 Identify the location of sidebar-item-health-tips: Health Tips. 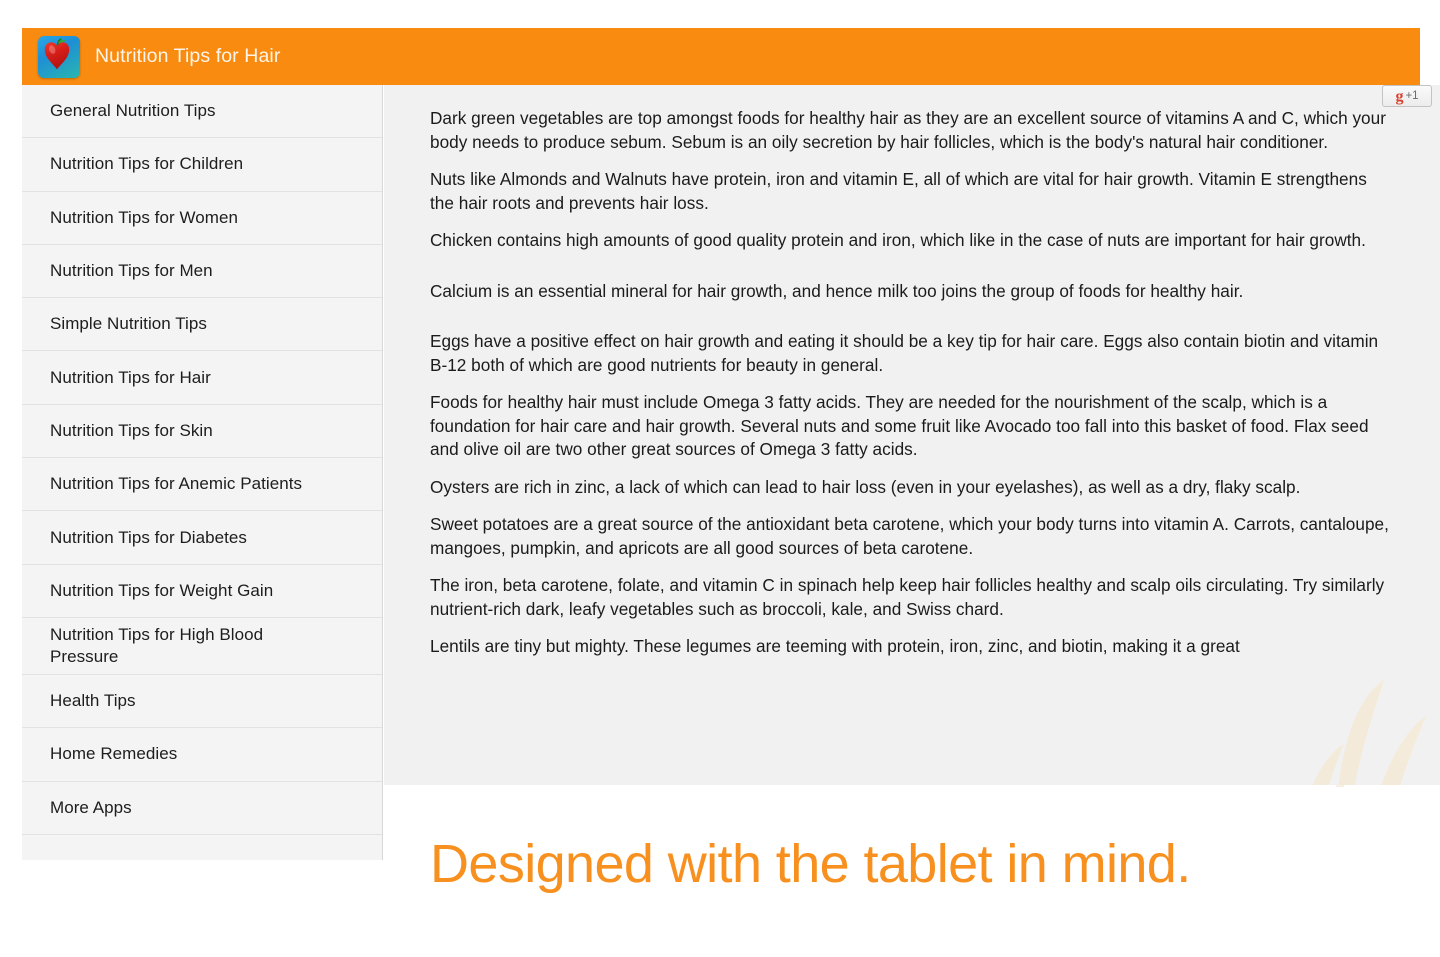
(202, 701).